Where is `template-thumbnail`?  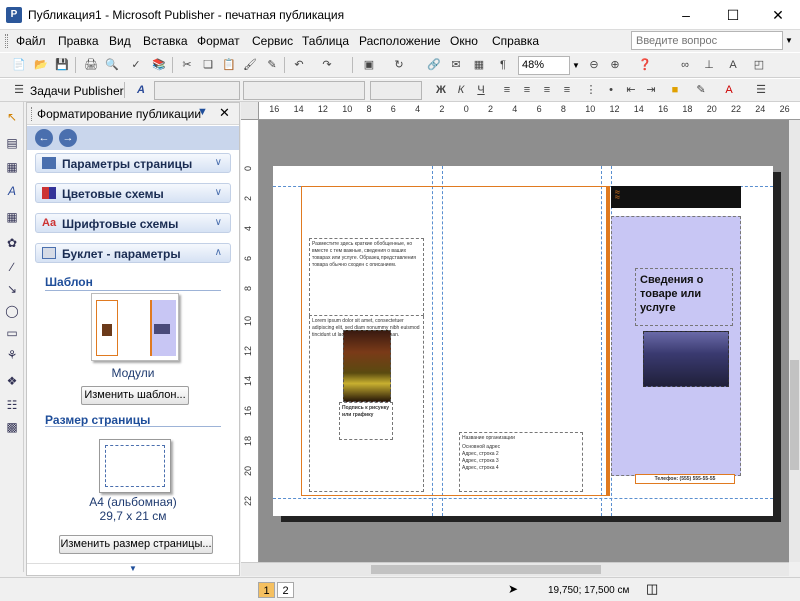 template-thumbnail is located at coordinates (135, 327).